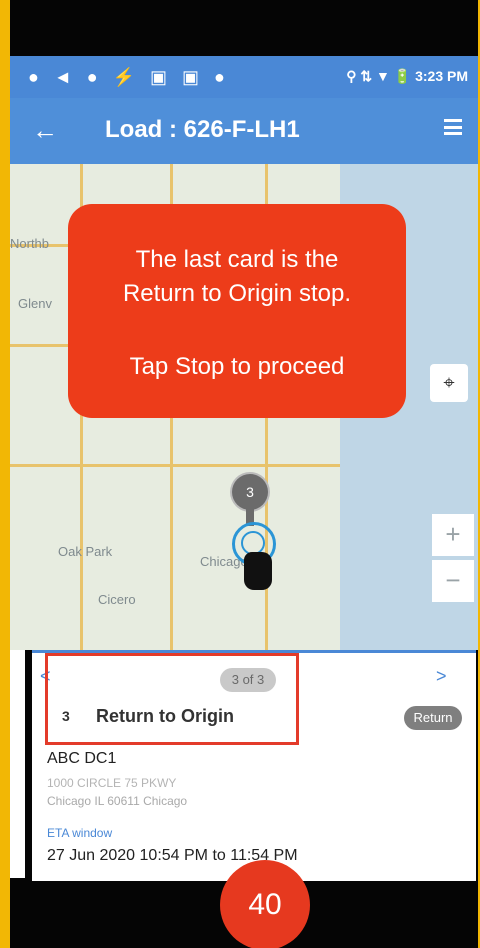  Describe the element at coordinates (112, 783) in the screenshot. I see `location-address: 1000 CIRCLE 75 PKWY` at that location.